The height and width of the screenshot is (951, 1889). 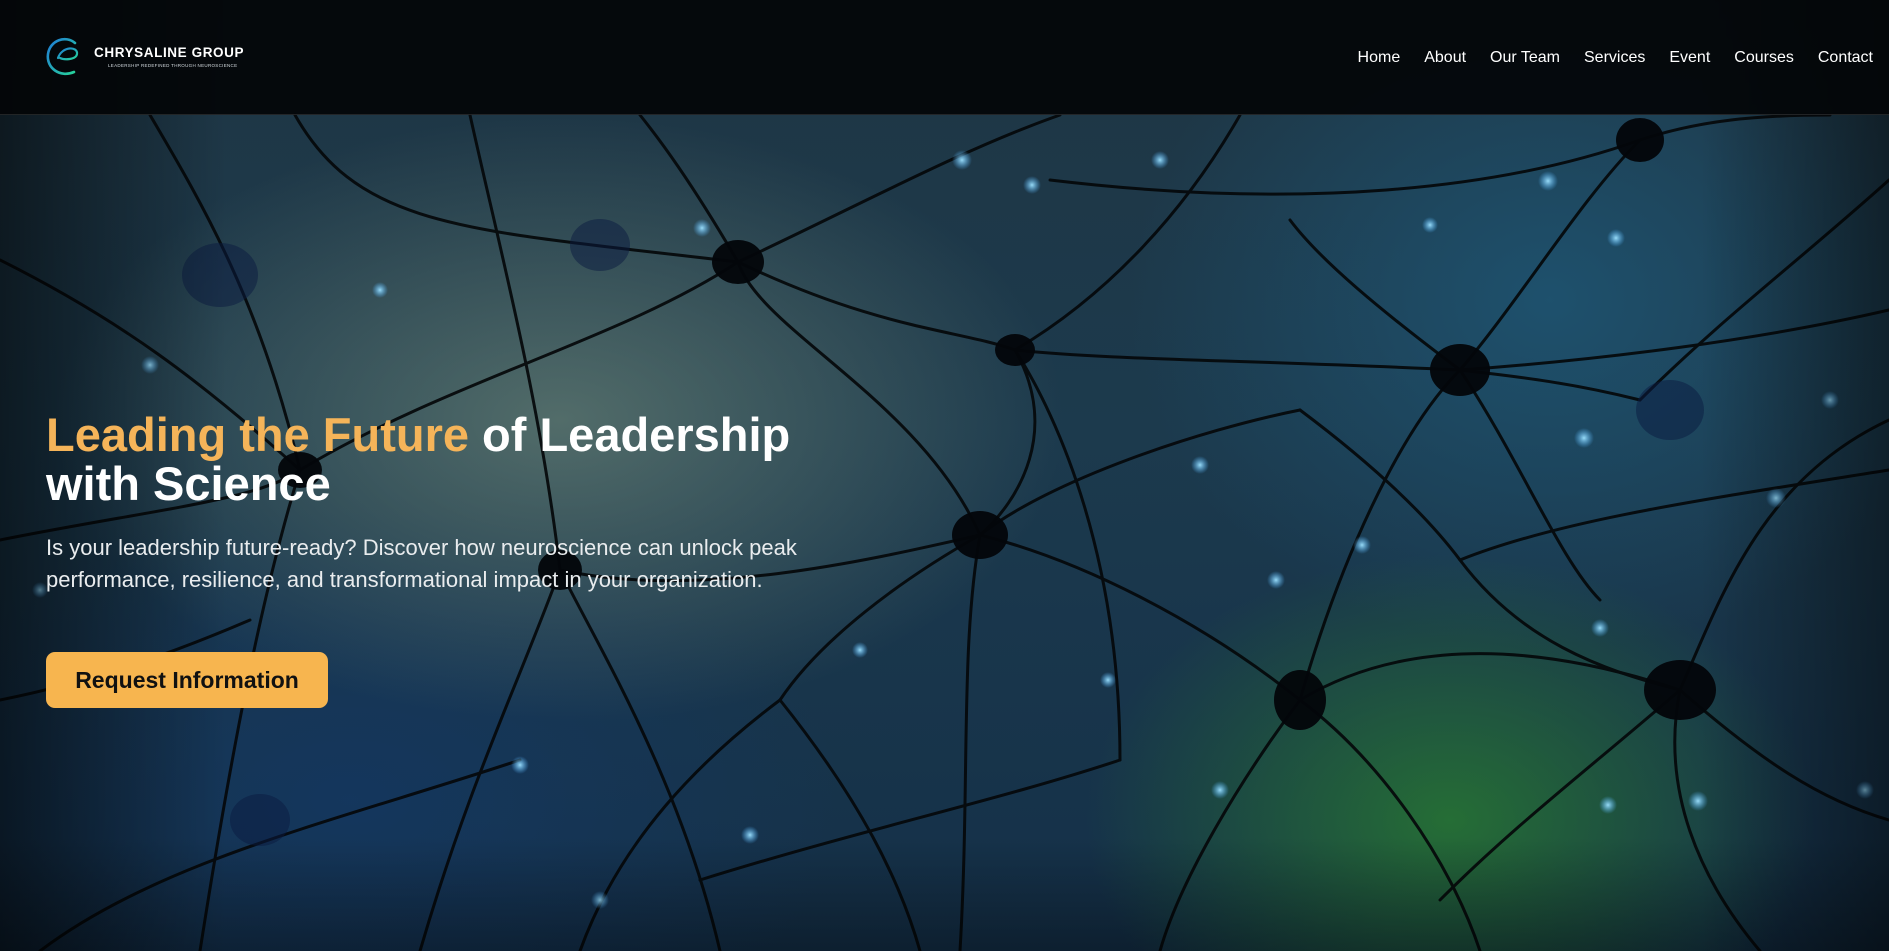 What do you see at coordinates (257, 434) in the screenshot?
I see `headline-accent-text: Leading the Future` at bounding box center [257, 434].